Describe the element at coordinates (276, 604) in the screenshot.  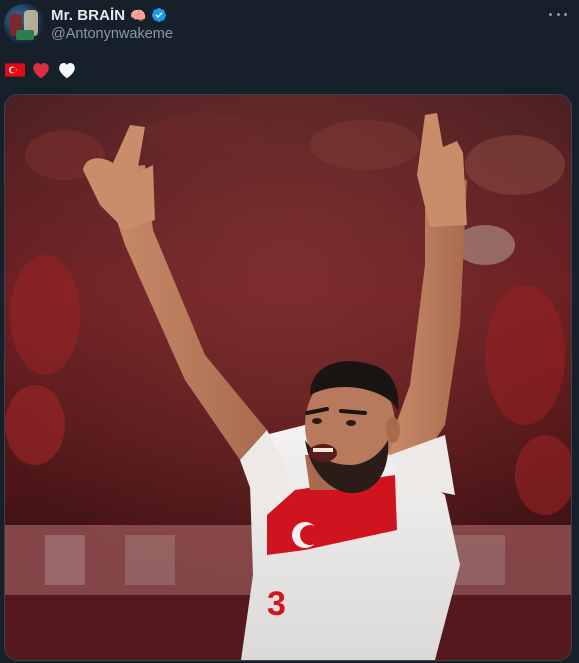
I see `jersey-number: 3` at that location.